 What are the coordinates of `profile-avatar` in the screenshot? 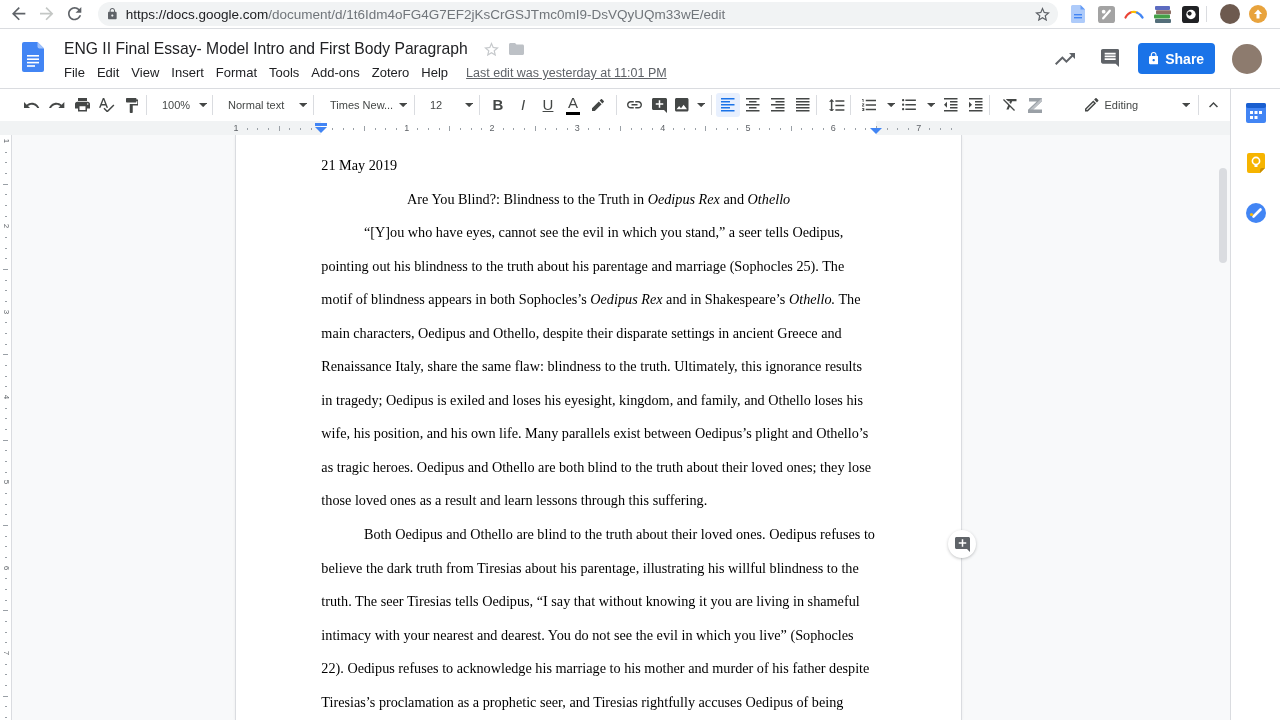 It's located at (1230, 14).